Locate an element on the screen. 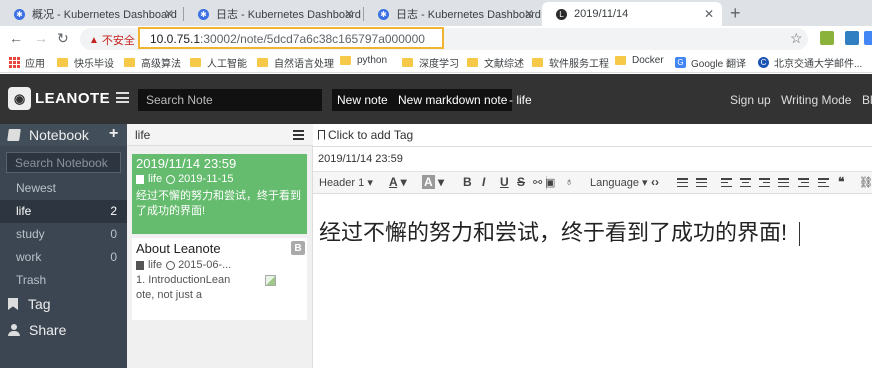 The height and width of the screenshot is (368, 872). bookmark-link: G Google 翻译 is located at coordinates (710, 62).